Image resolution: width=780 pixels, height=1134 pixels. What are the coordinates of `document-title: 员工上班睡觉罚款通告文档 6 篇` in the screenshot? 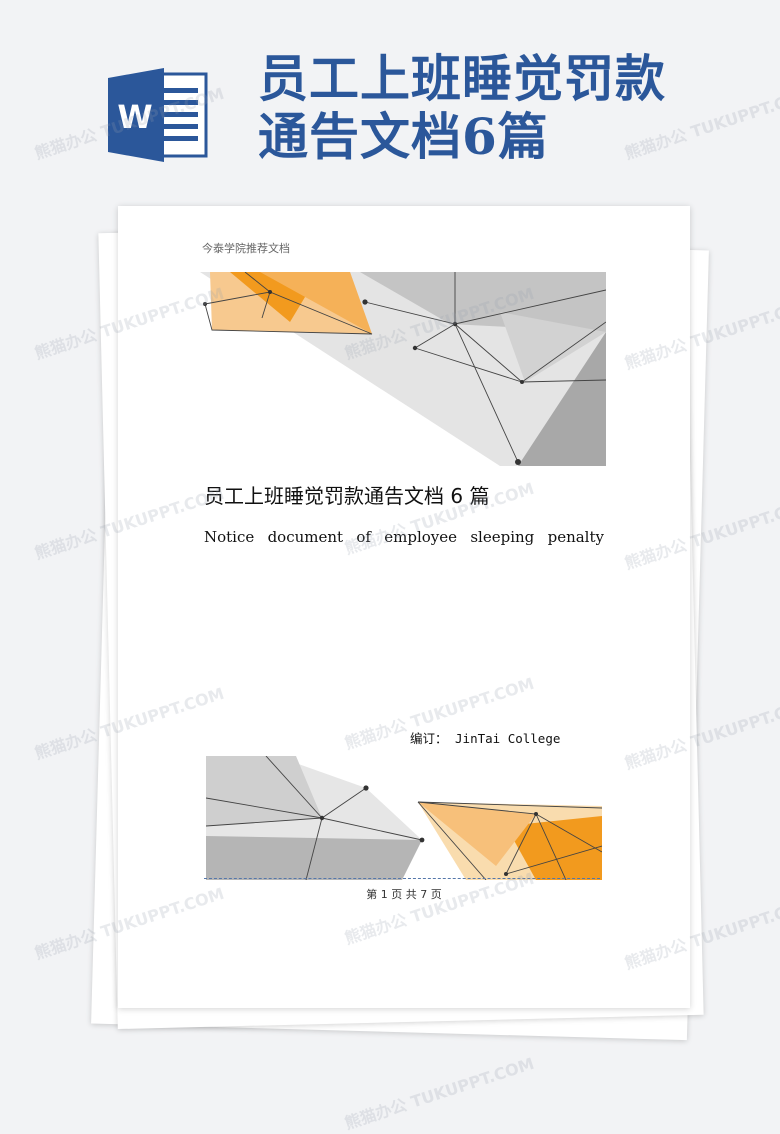 It's located at (347, 496).